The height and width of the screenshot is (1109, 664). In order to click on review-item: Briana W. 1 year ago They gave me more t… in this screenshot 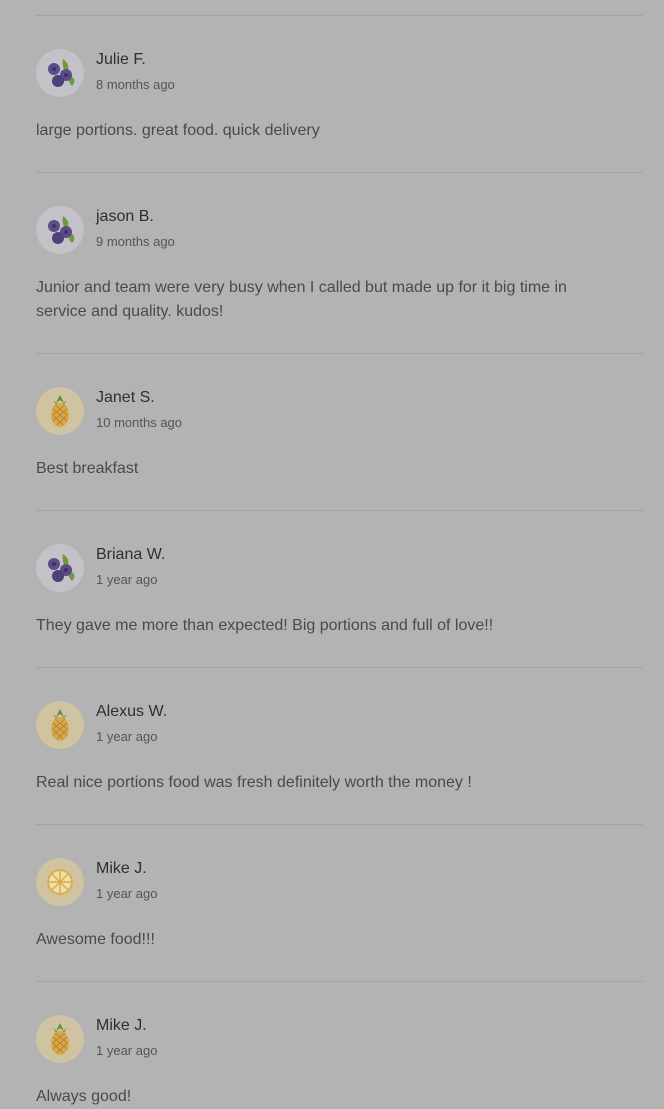, I will do `click(339, 588)`.